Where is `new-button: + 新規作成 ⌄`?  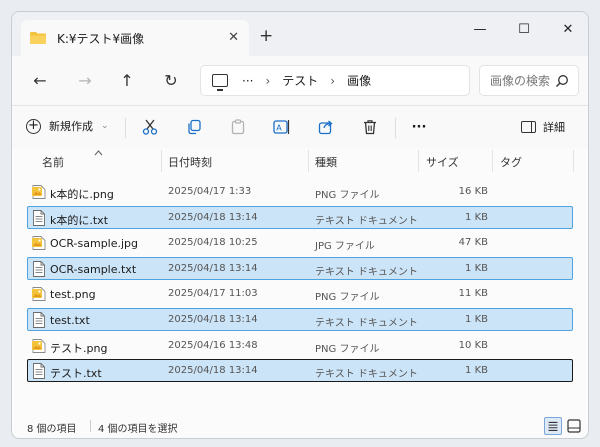 new-button: + 新規作成 ⌄ is located at coordinates (67, 126).